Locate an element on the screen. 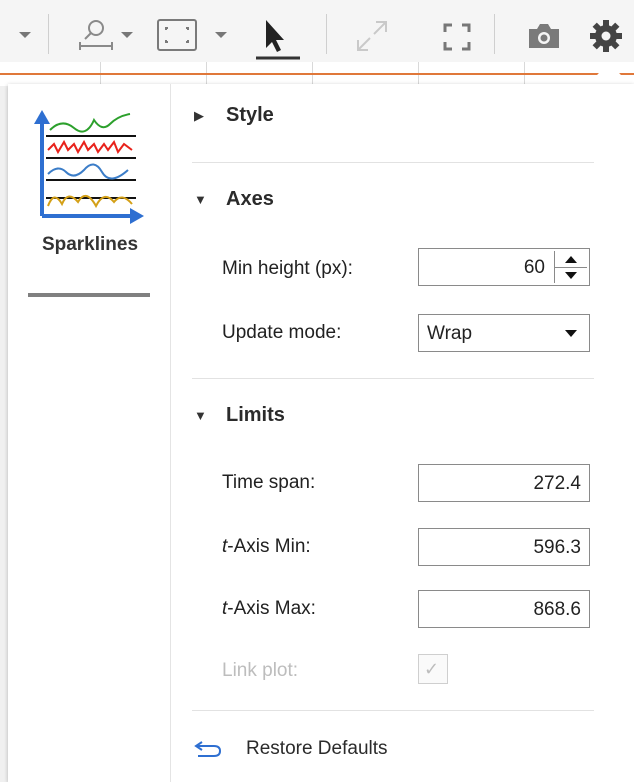 This screenshot has height=782, width=634. sparklines-icon is located at coordinates (89, 167).